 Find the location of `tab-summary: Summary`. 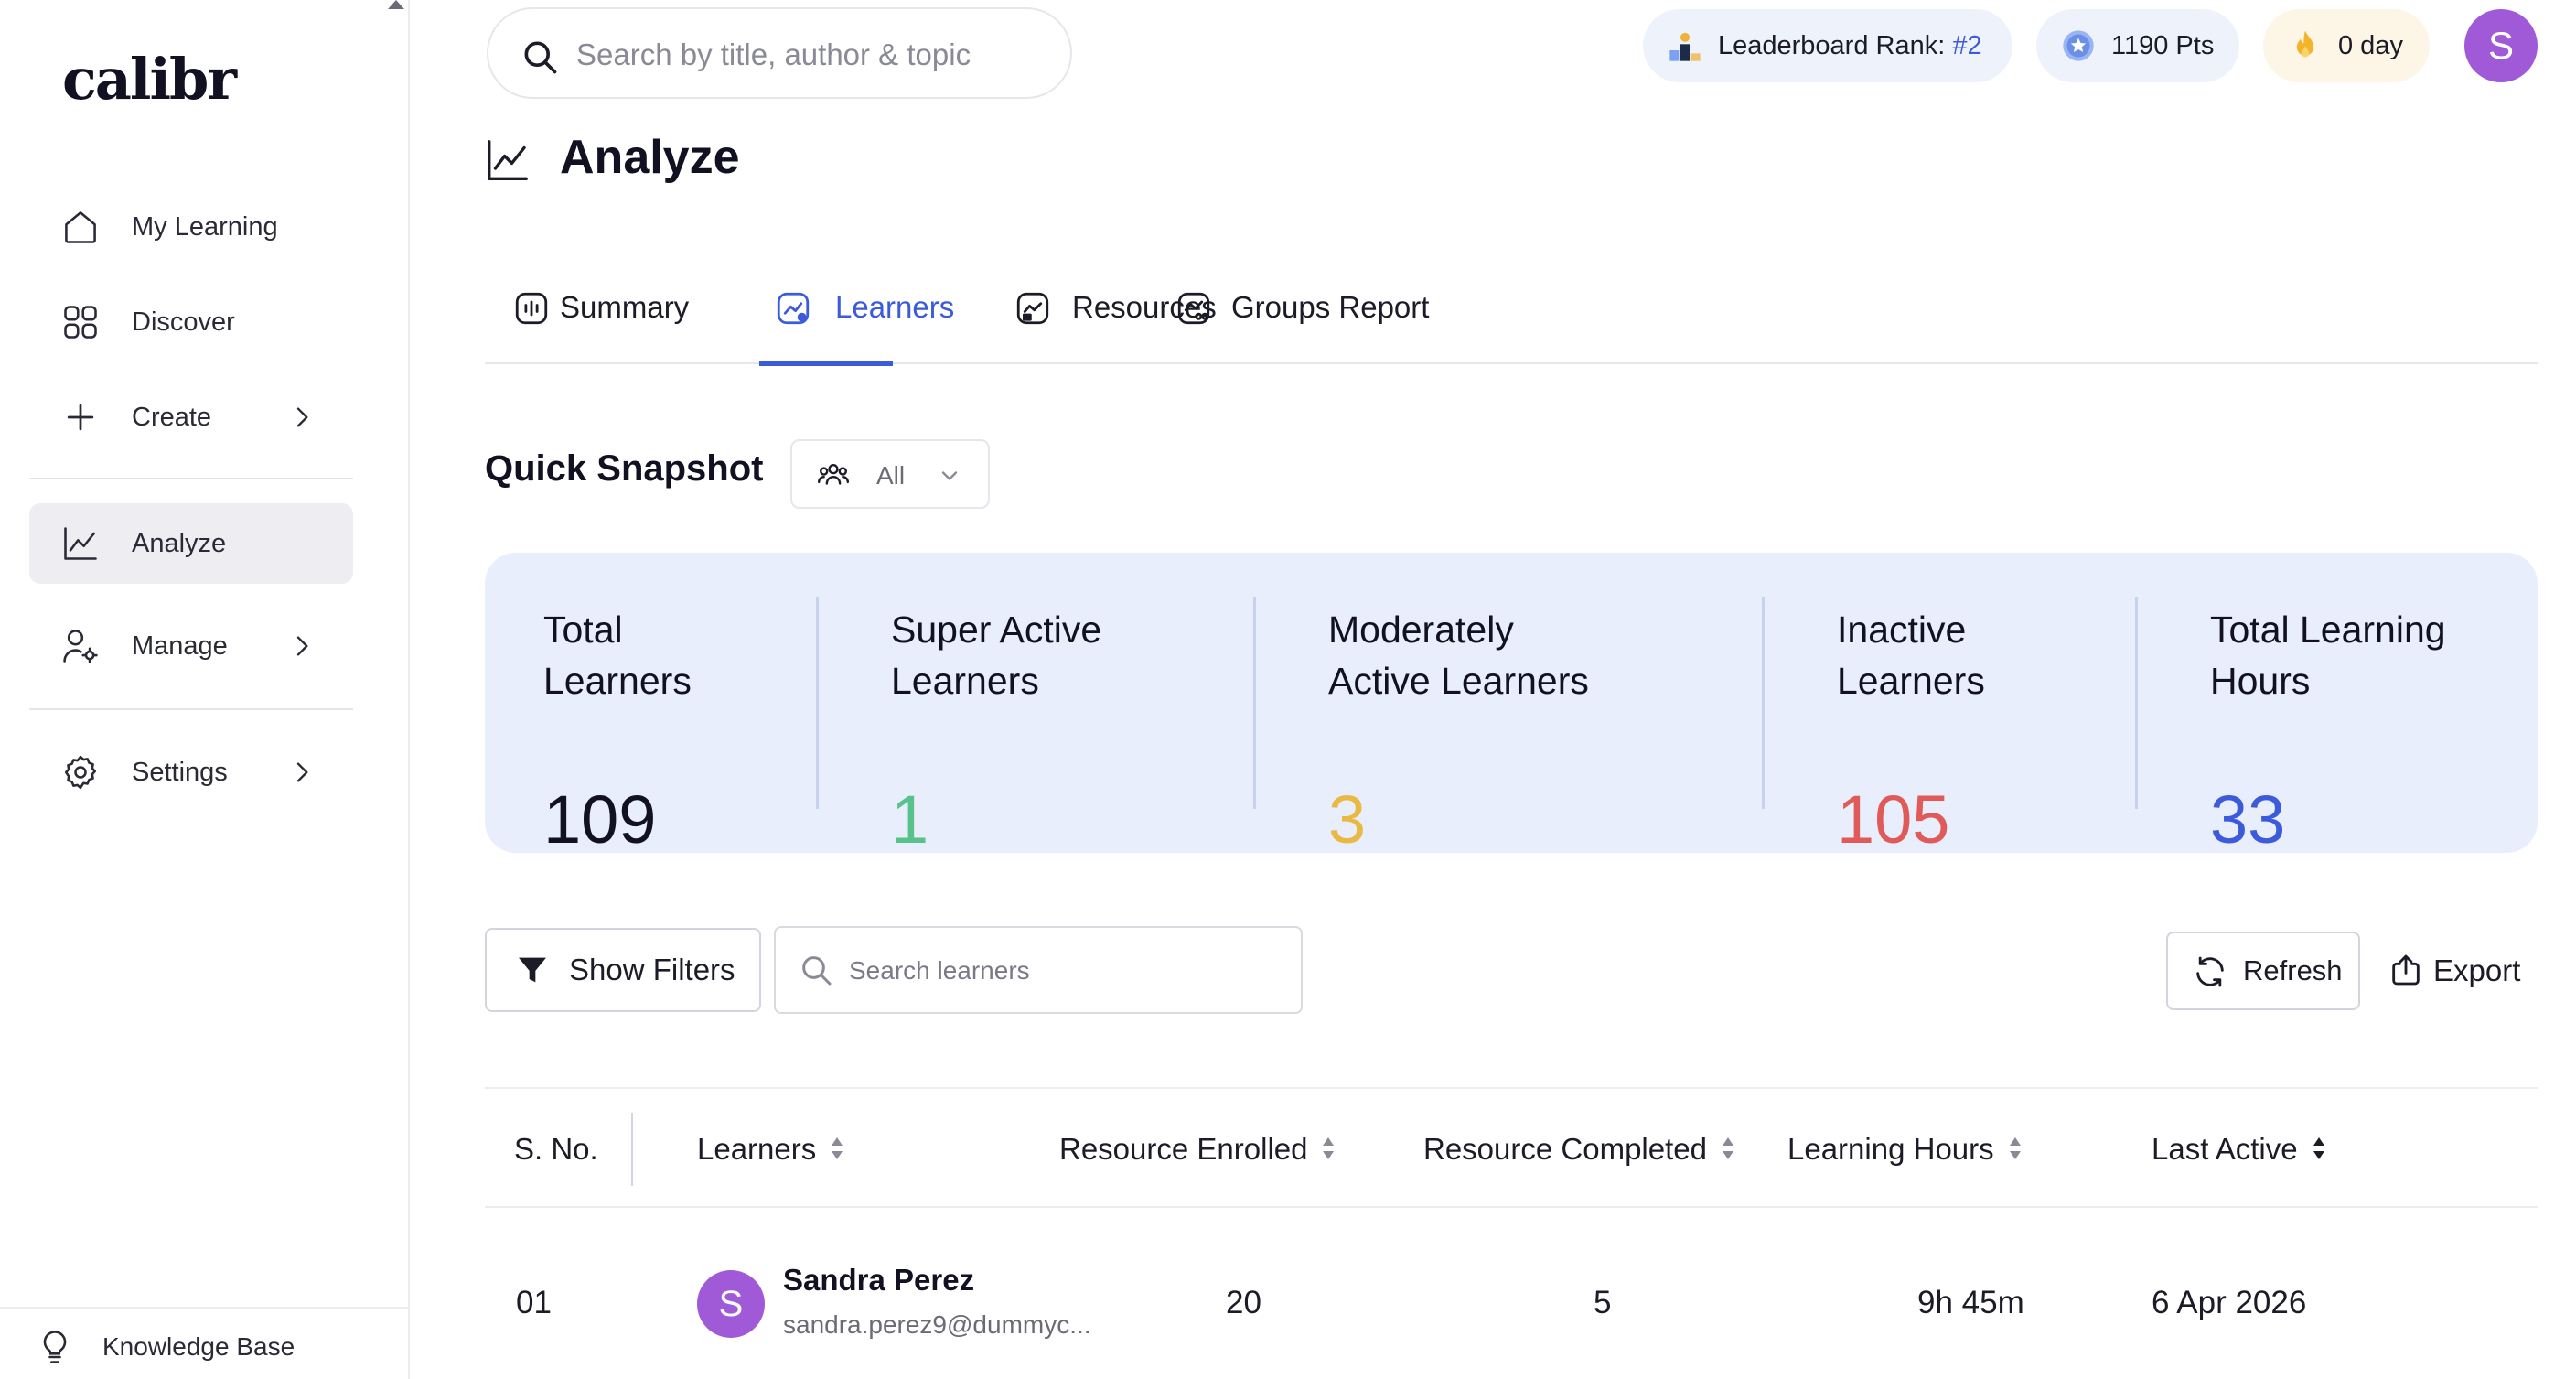

tab-summary: Summary is located at coordinates (587, 314).